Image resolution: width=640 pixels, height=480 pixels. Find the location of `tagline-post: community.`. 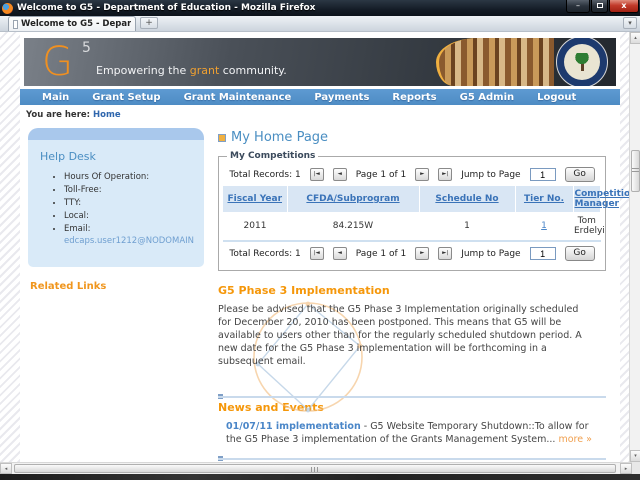

tagline-post: community. is located at coordinates (253, 70).